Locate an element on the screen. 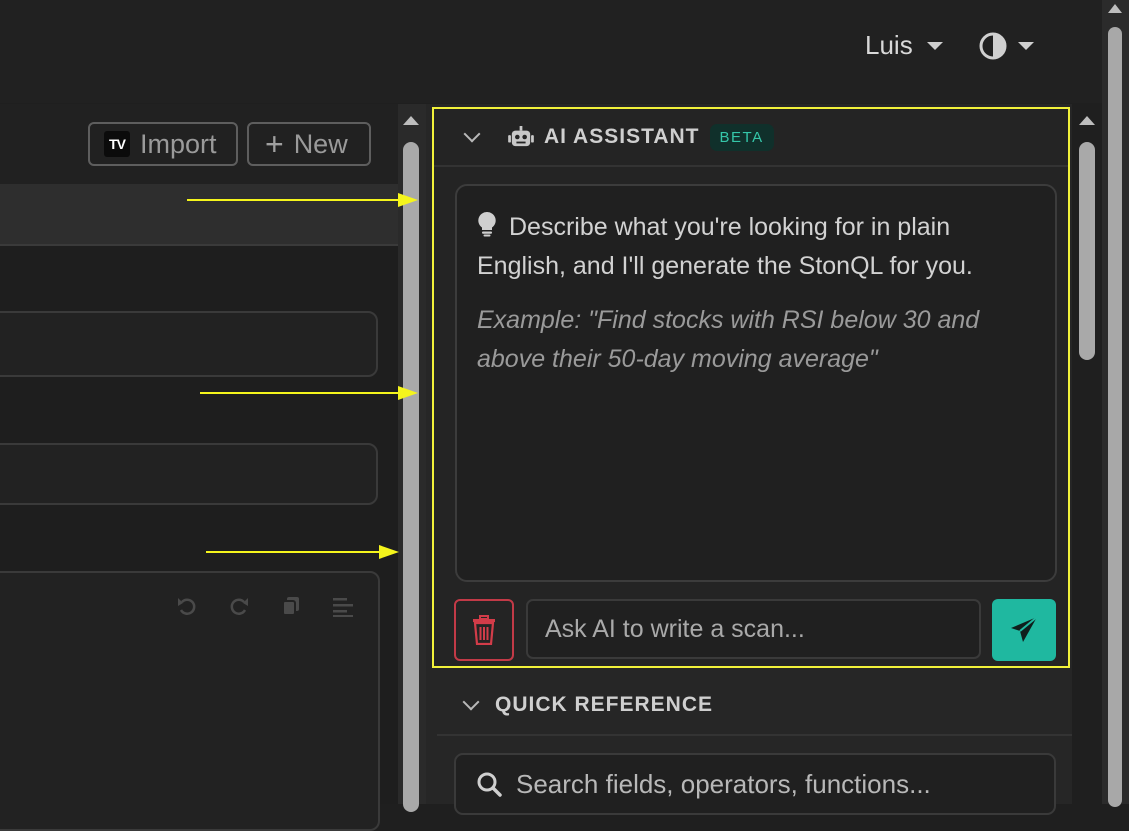  quick-reference-search-input is located at coordinates (776, 784).